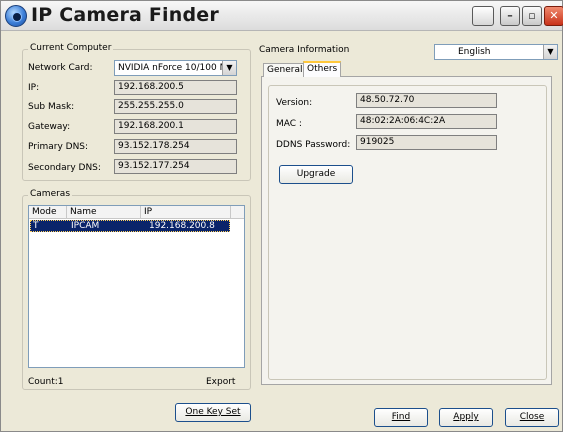 The height and width of the screenshot is (432, 563). What do you see at coordinates (125, 15) in the screenshot?
I see `window-title: IP Camera Finder` at bounding box center [125, 15].